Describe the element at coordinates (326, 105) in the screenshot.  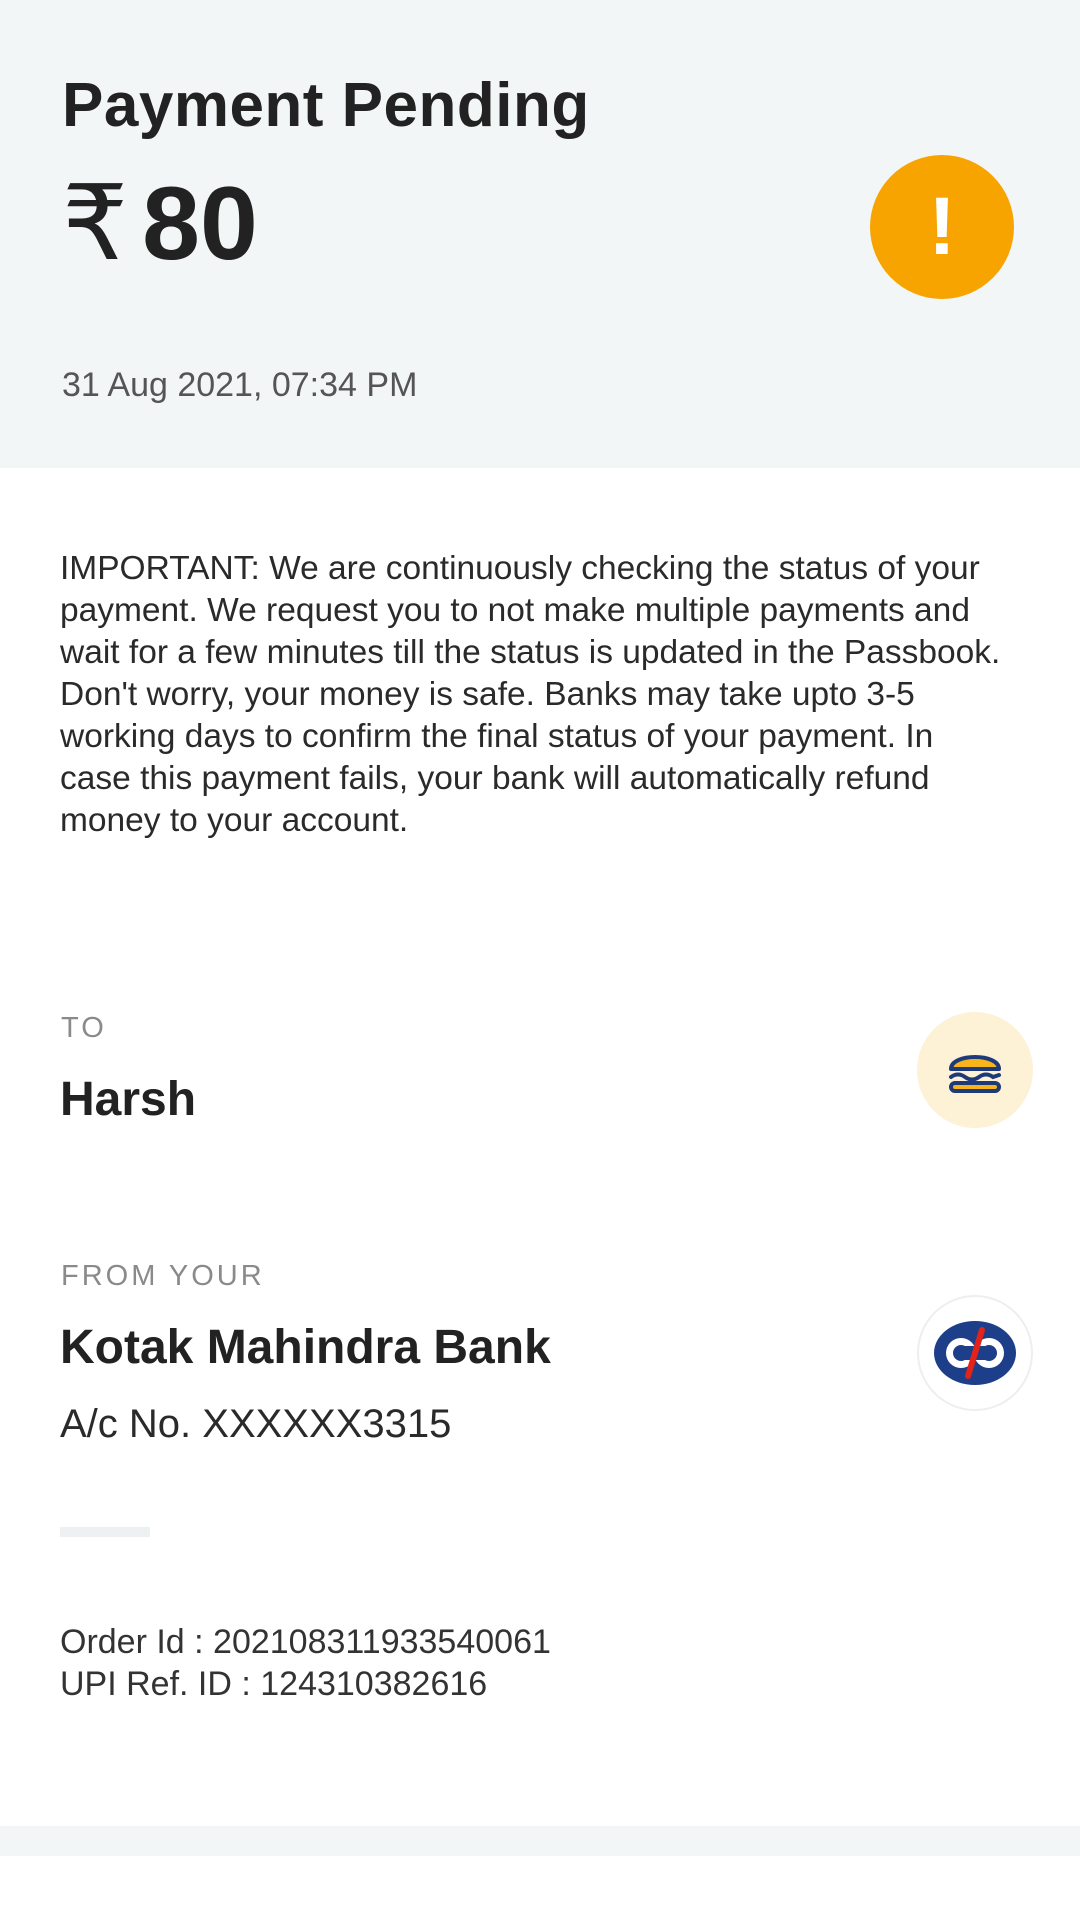
I see `page-title: Payment Pending` at that location.